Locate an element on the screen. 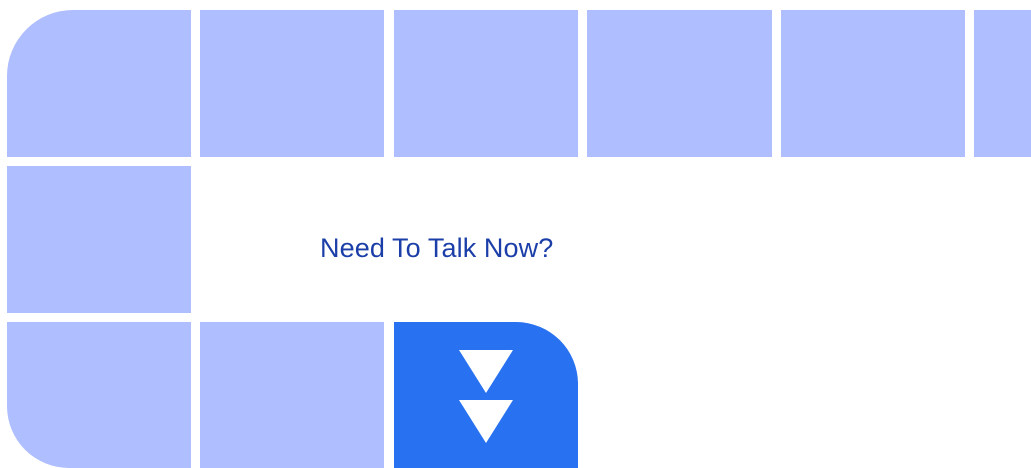 This screenshot has height=468, width=1031. hero-headline: Need To Talk Now? is located at coordinates (437, 248).